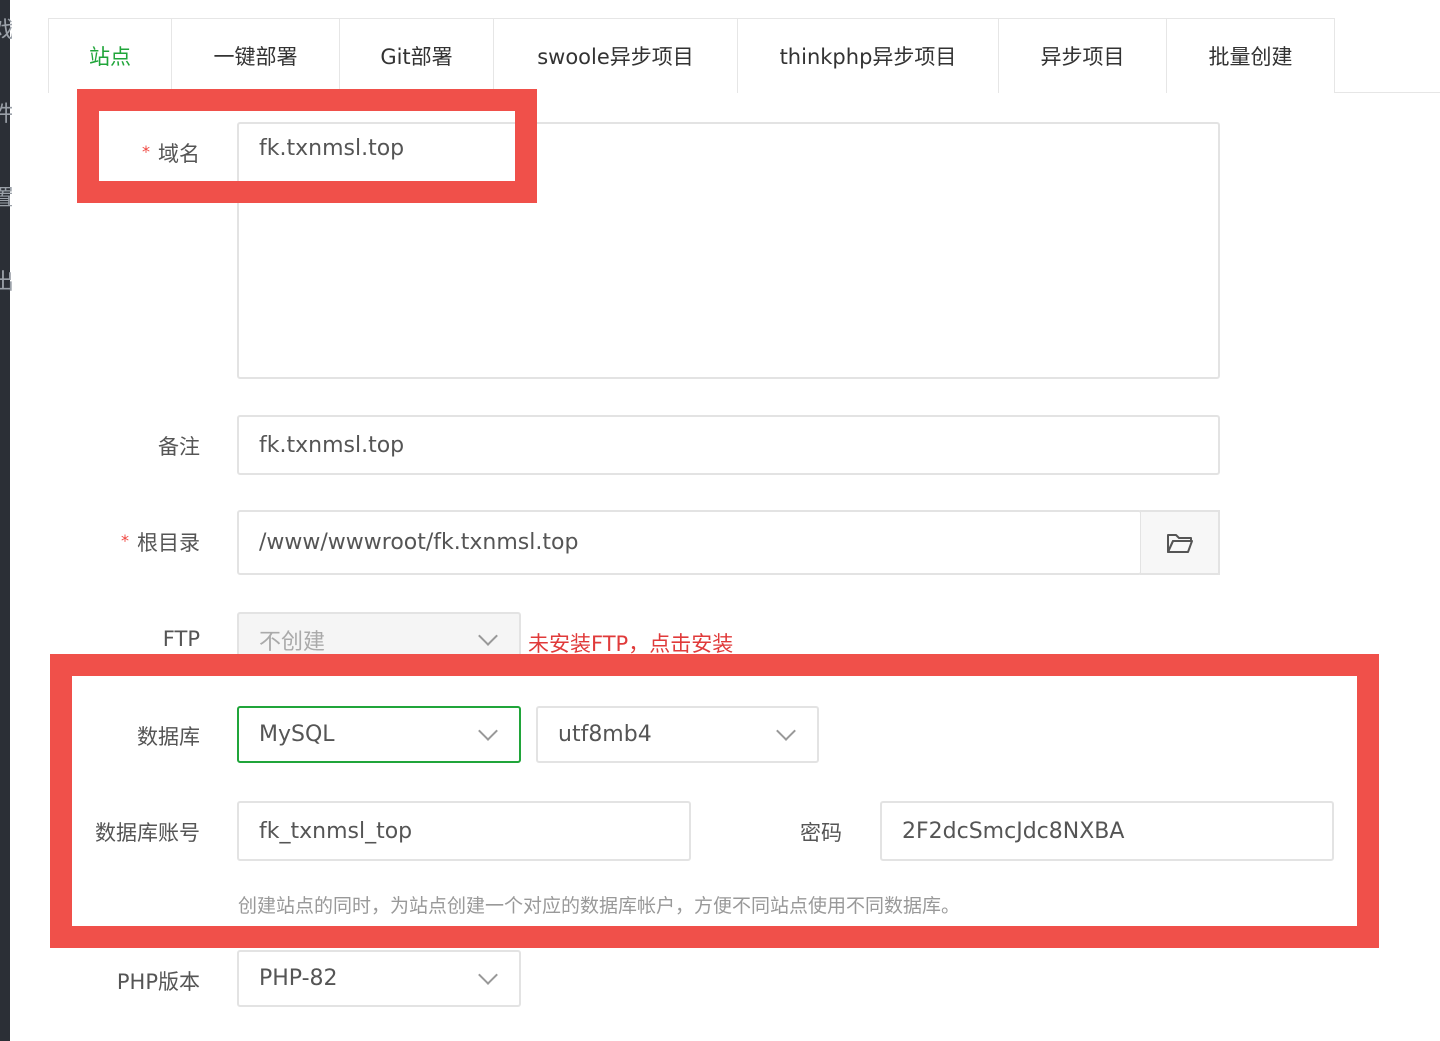 The width and height of the screenshot is (1440, 1041). I want to click on remark-label: 备注, so click(179, 447).